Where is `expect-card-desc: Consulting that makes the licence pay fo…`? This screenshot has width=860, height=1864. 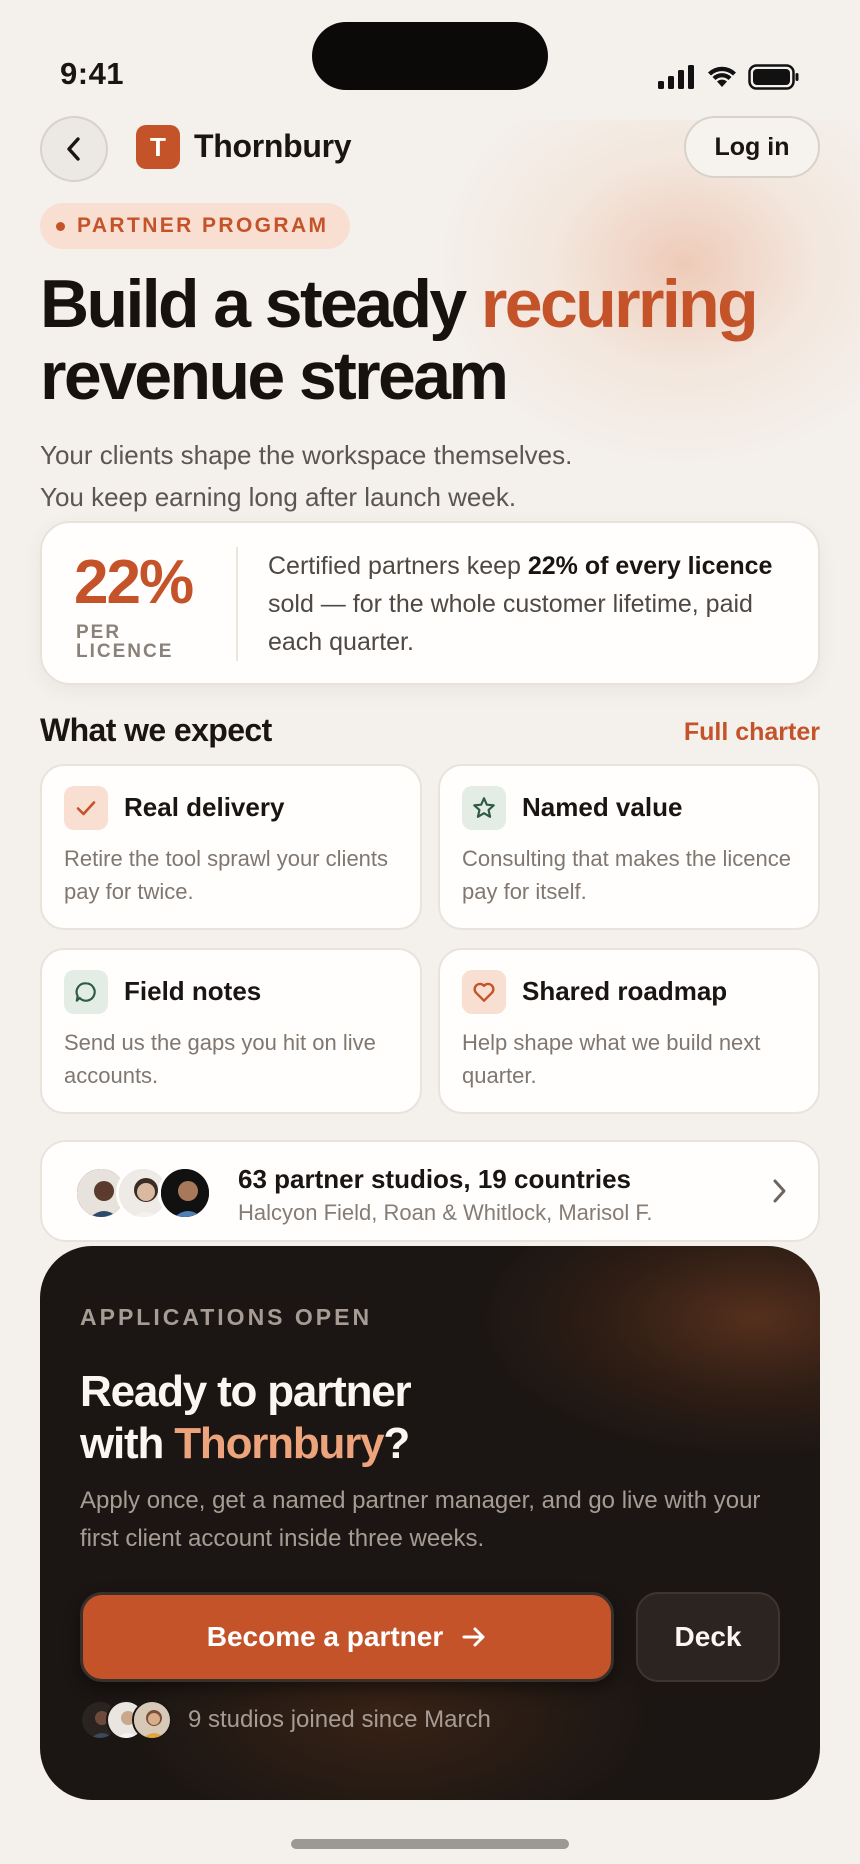
expect-card-desc: Consulting that makes the licence pay fo… is located at coordinates (626, 875).